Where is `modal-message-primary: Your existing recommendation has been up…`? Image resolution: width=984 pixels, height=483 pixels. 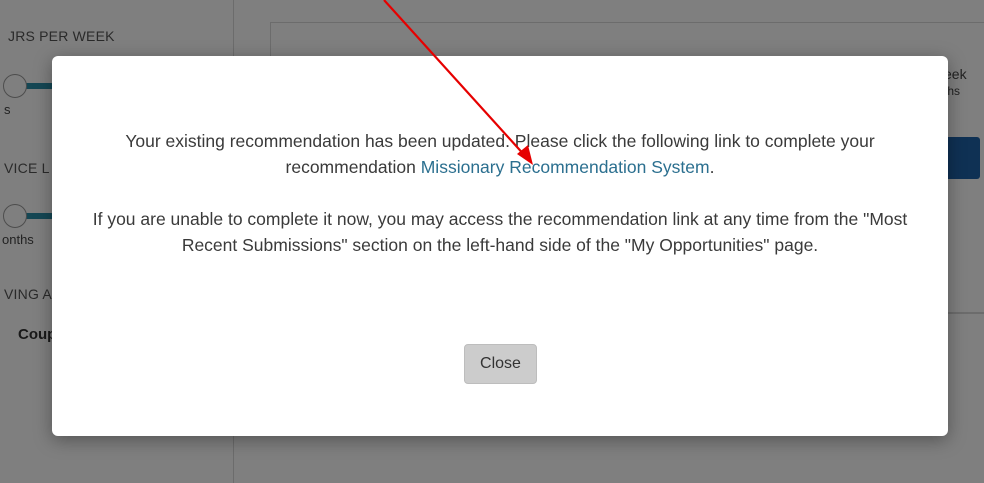 modal-message-primary: Your existing recommendation has been up… is located at coordinates (500, 154).